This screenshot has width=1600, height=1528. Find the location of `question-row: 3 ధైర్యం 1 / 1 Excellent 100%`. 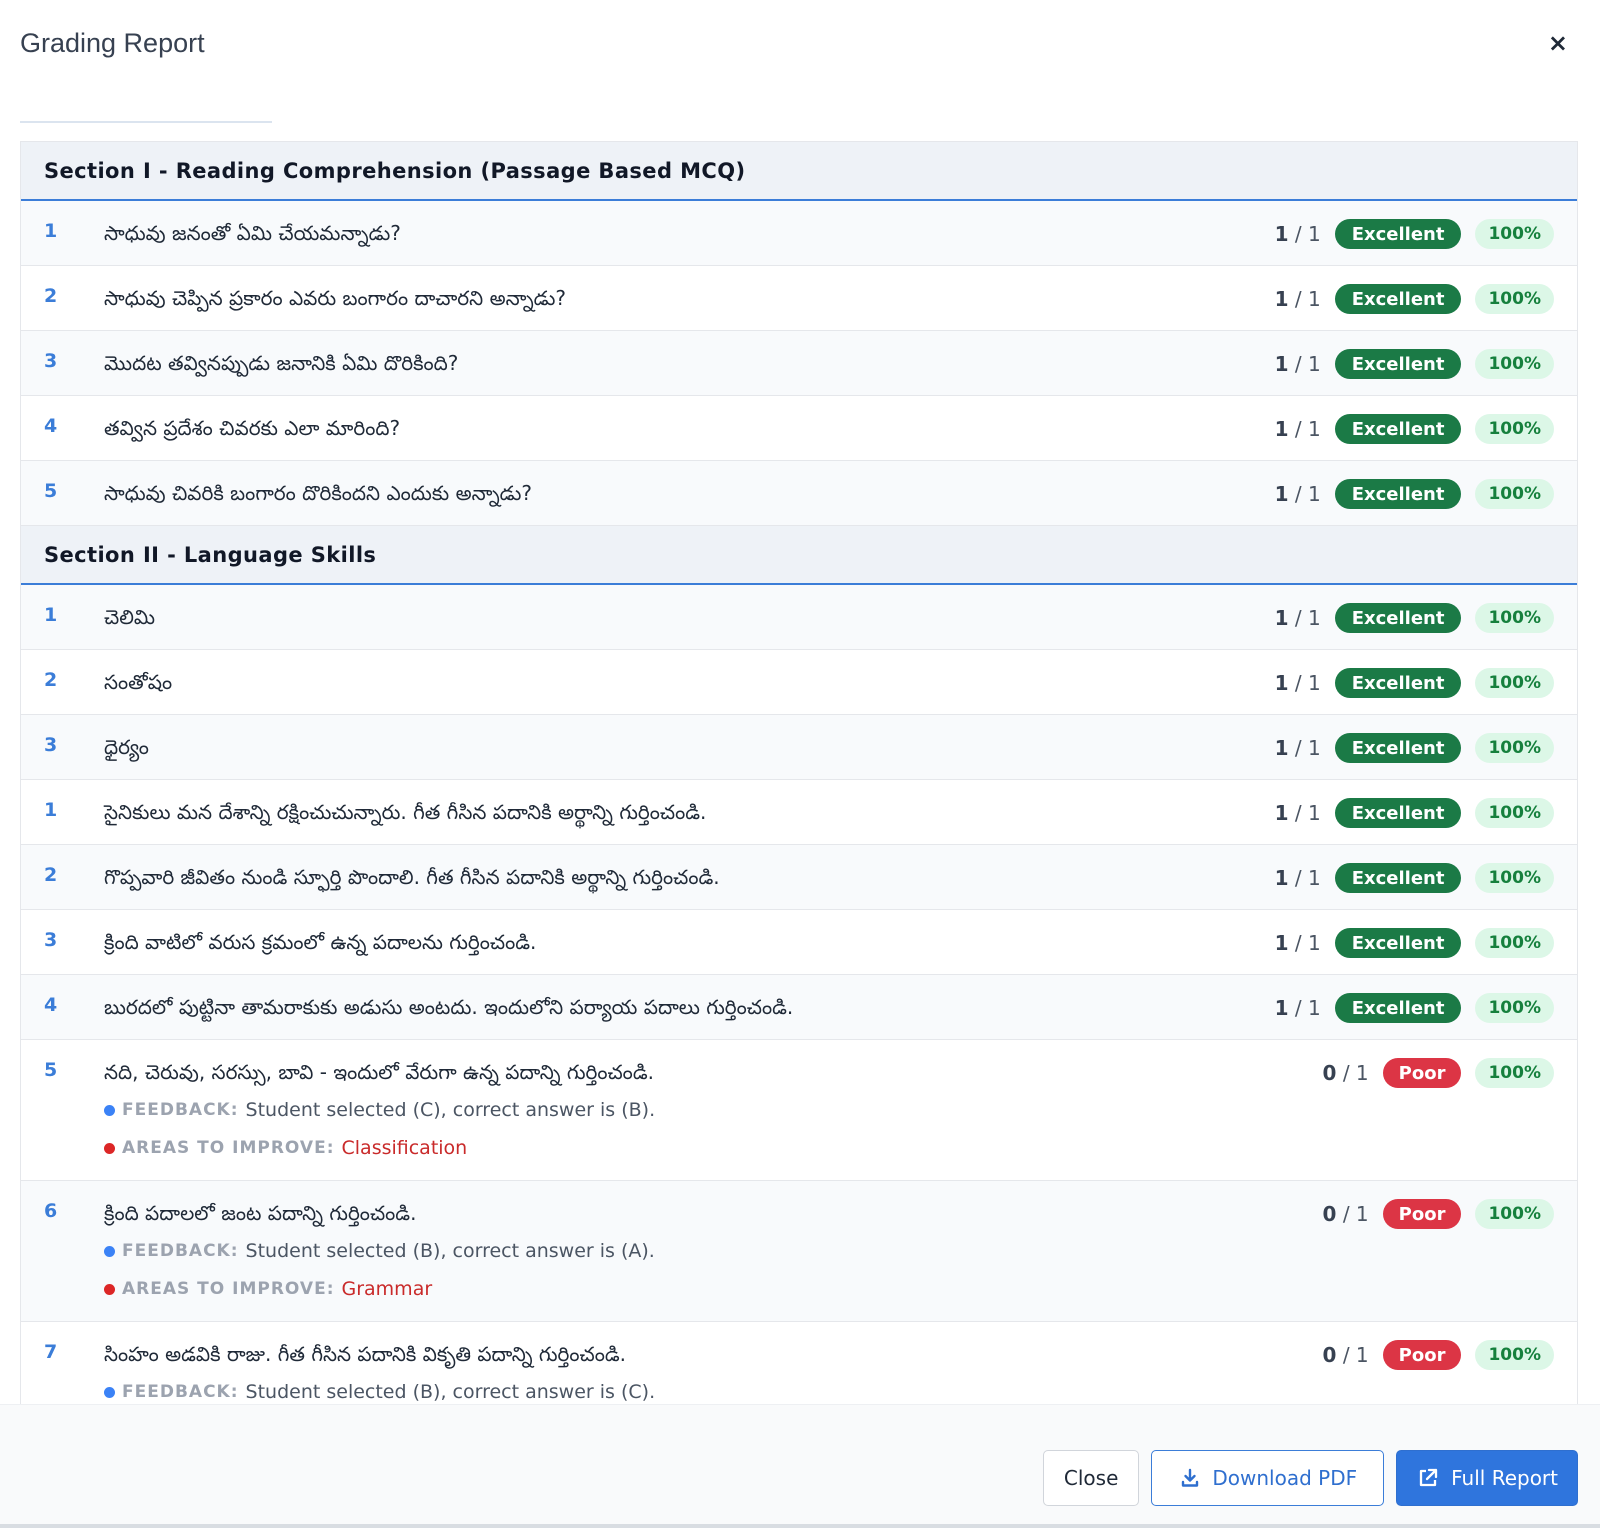

question-row: 3 ధైర్యం 1 / 1 Excellent 100% is located at coordinates (799, 747).